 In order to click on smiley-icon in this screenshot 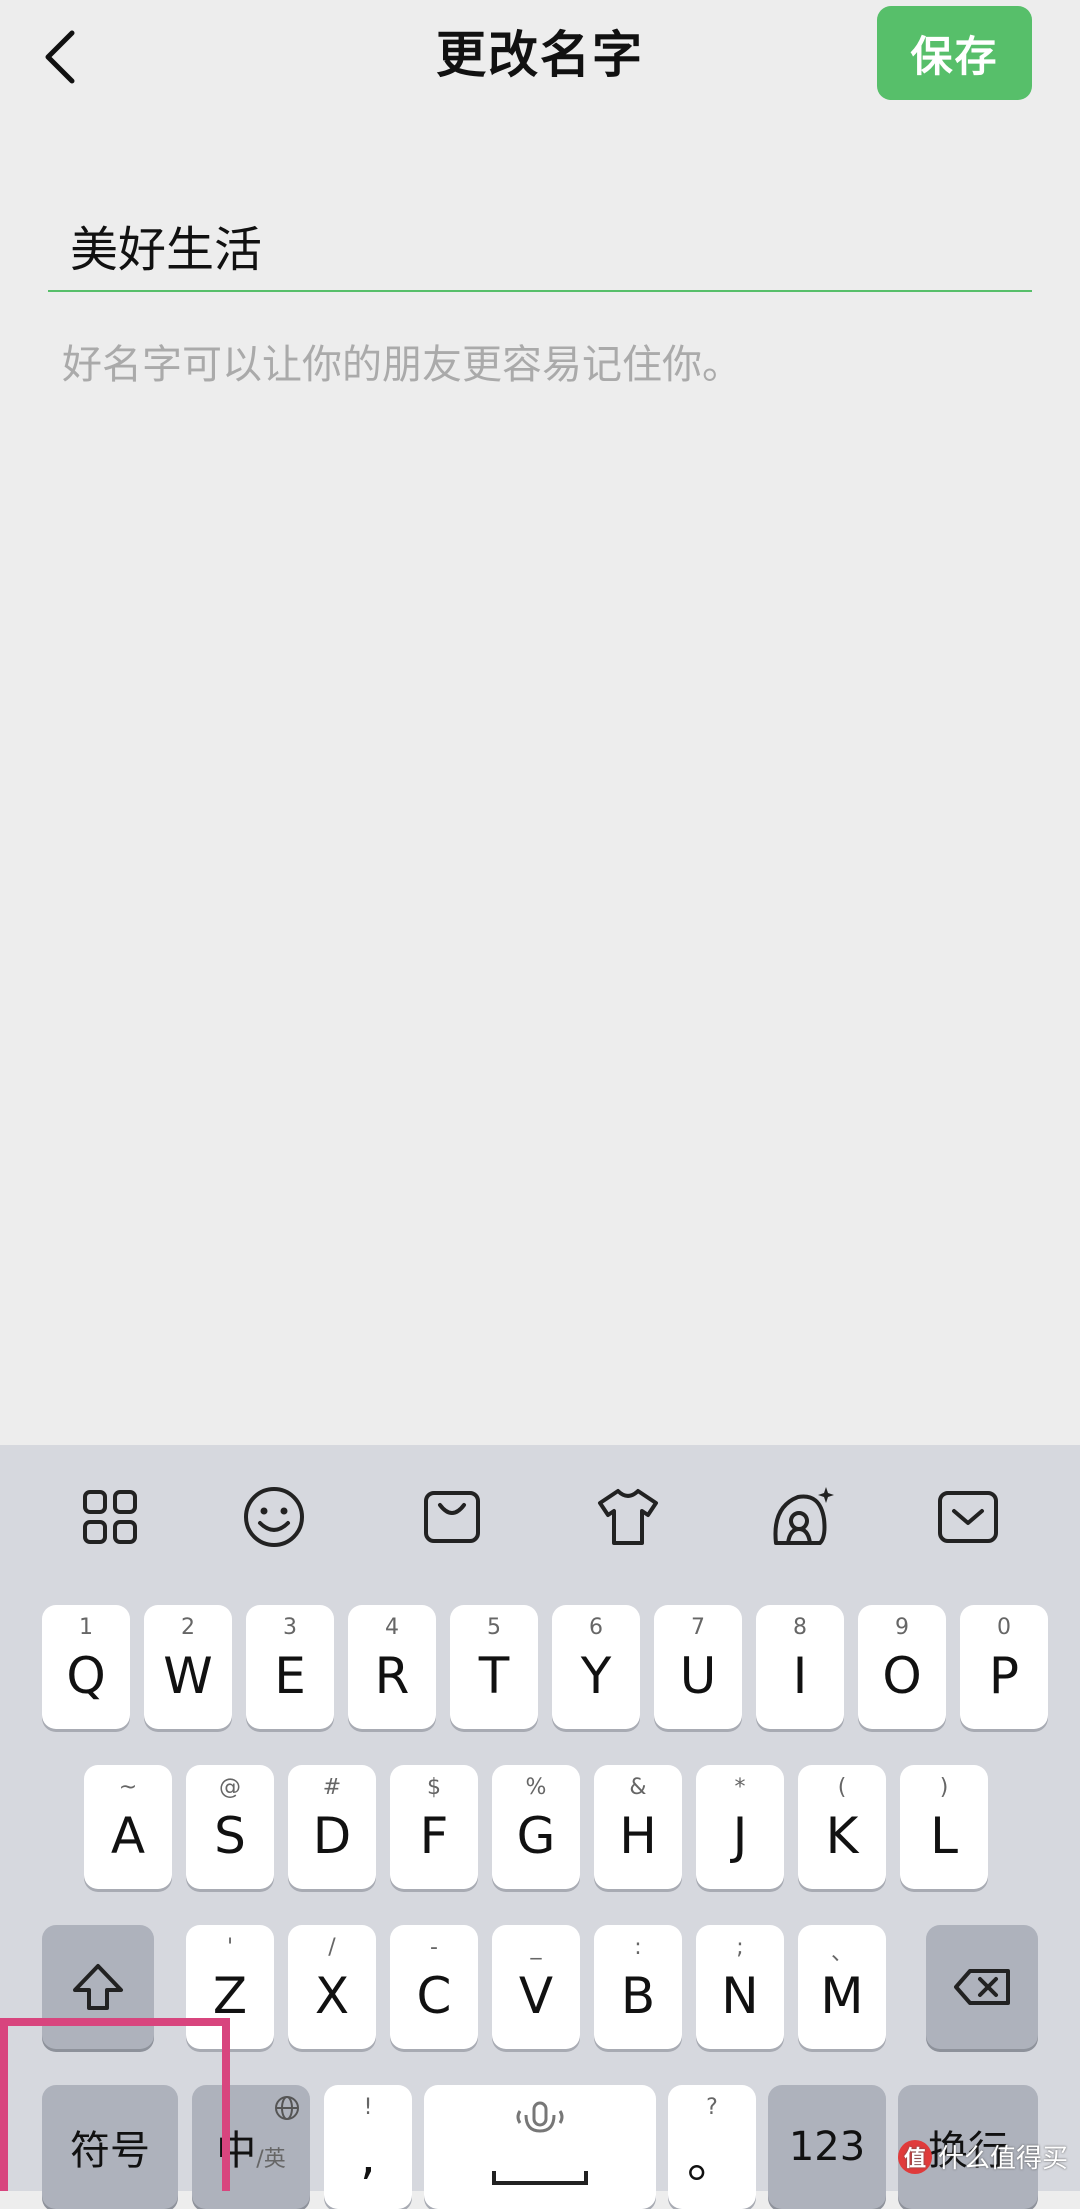, I will do `click(274, 1517)`.